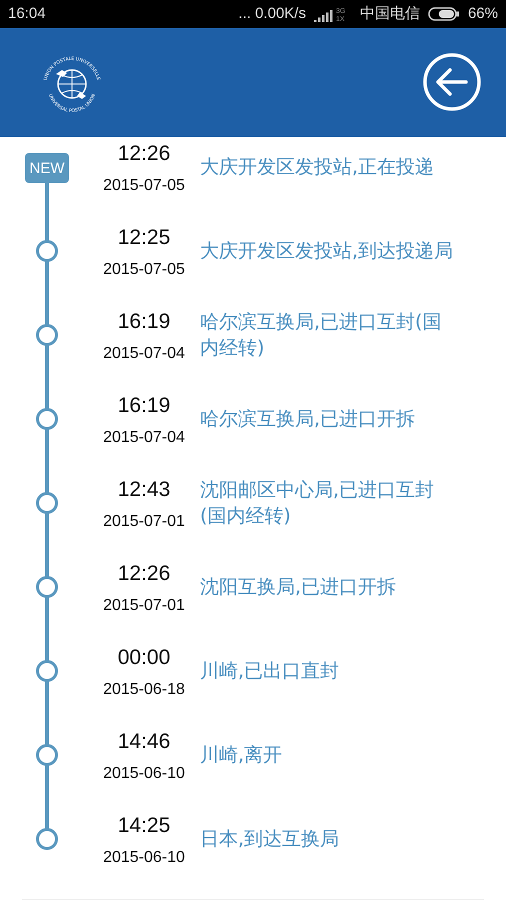 This screenshot has width=506, height=900. What do you see at coordinates (144, 238) in the screenshot?
I see `event-time: 12:25` at bounding box center [144, 238].